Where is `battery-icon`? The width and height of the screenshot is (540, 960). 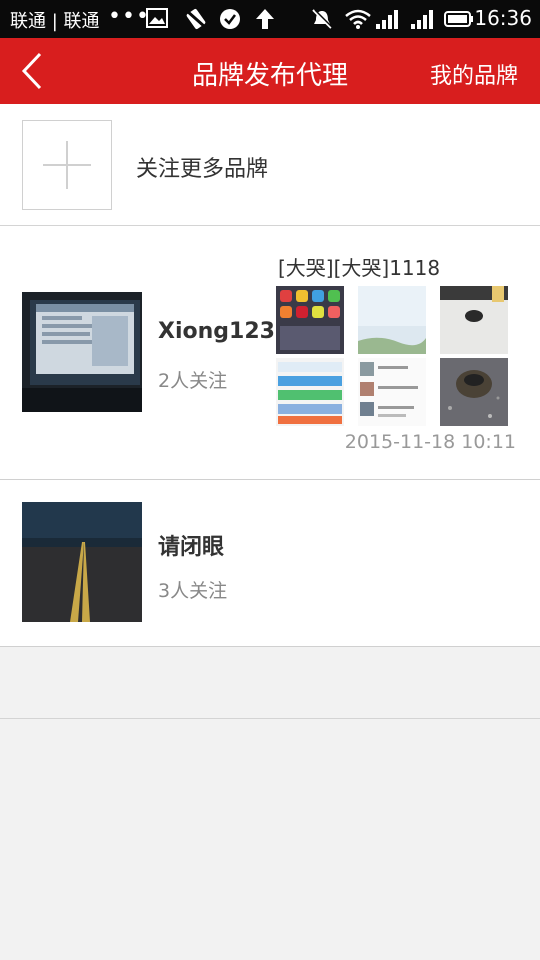 battery-icon is located at coordinates (458, 19).